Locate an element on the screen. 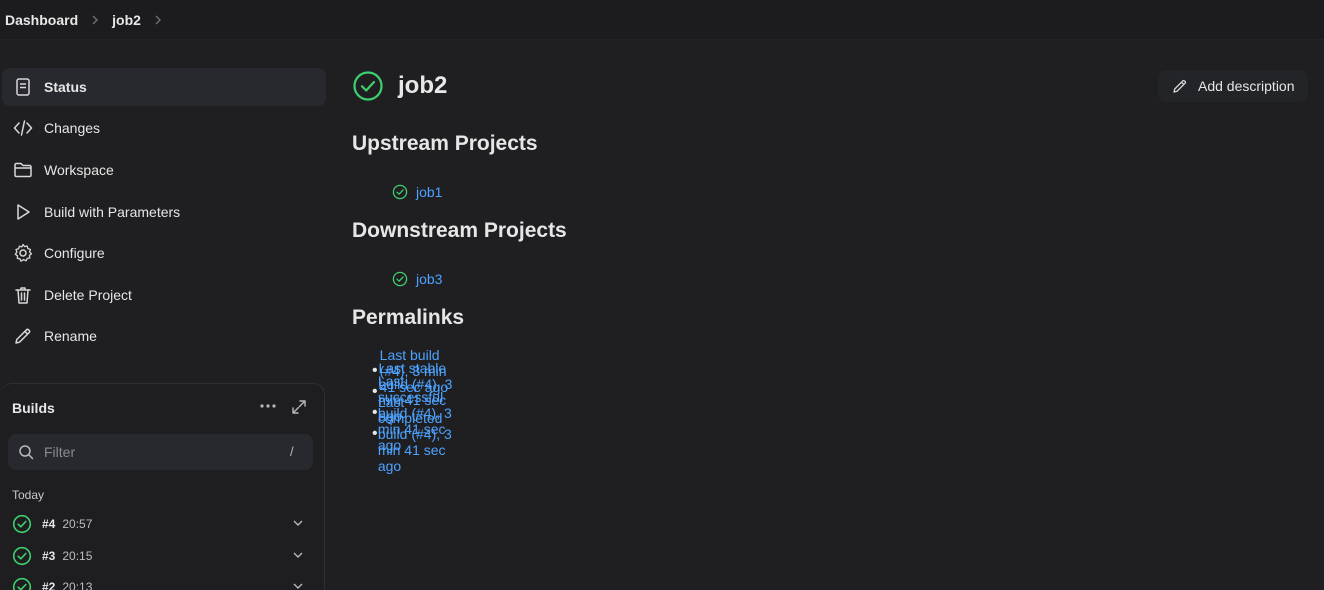 This screenshot has width=1324, height=590. gear-icon is located at coordinates (23, 253).